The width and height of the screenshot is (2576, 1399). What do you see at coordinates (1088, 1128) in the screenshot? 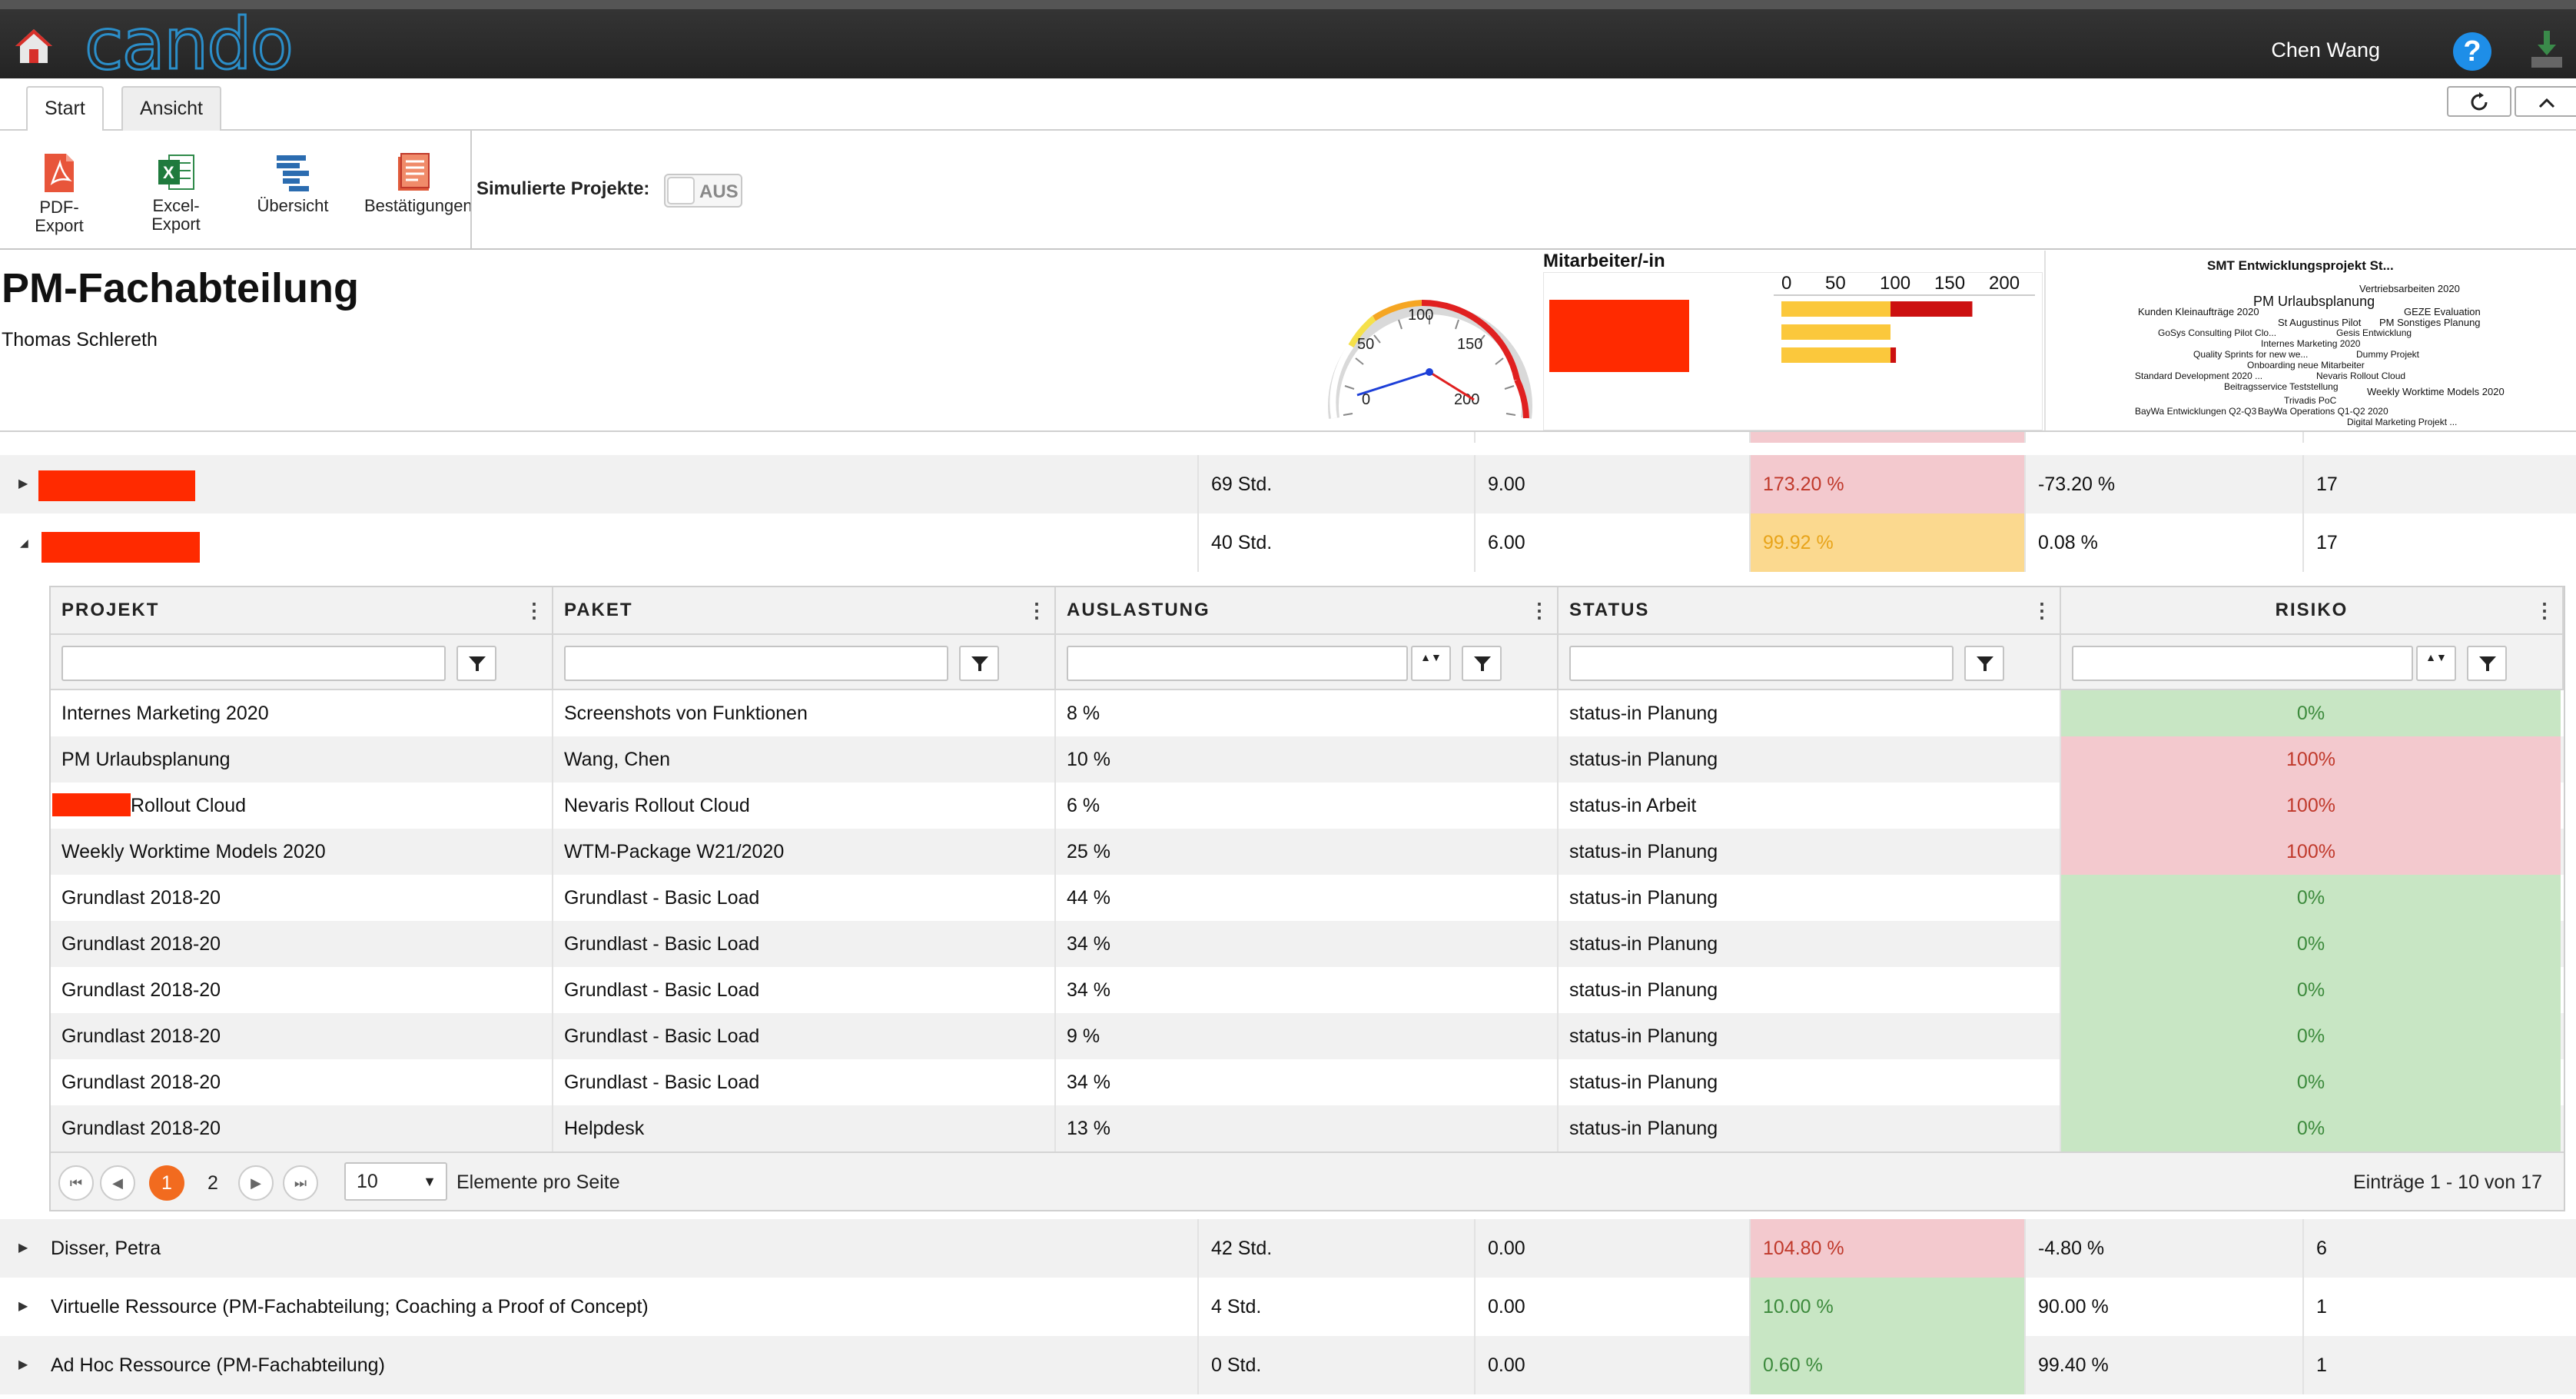
I see `cell-text: 13 %` at bounding box center [1088, 1128].